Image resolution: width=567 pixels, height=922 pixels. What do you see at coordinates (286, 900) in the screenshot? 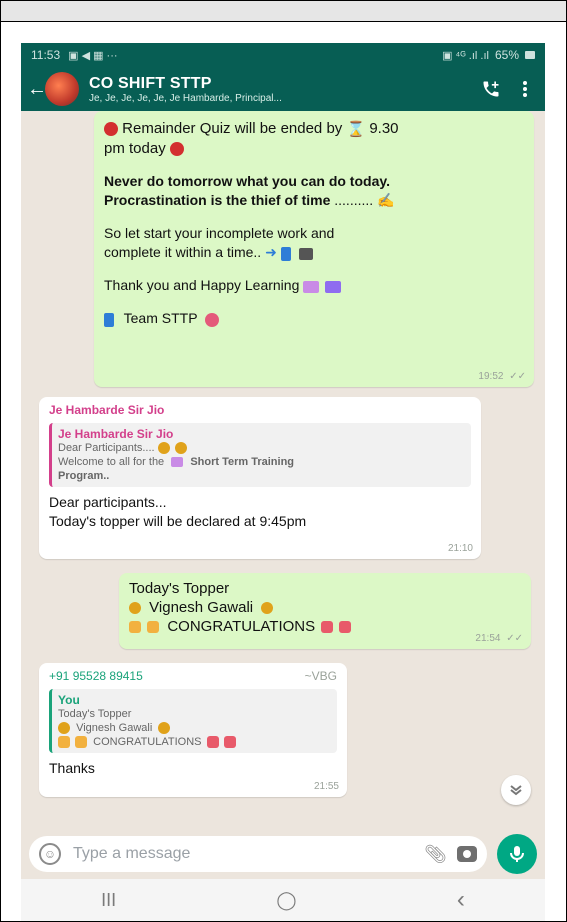
I see `home-button: ◯` at bounding box center [286, 900].